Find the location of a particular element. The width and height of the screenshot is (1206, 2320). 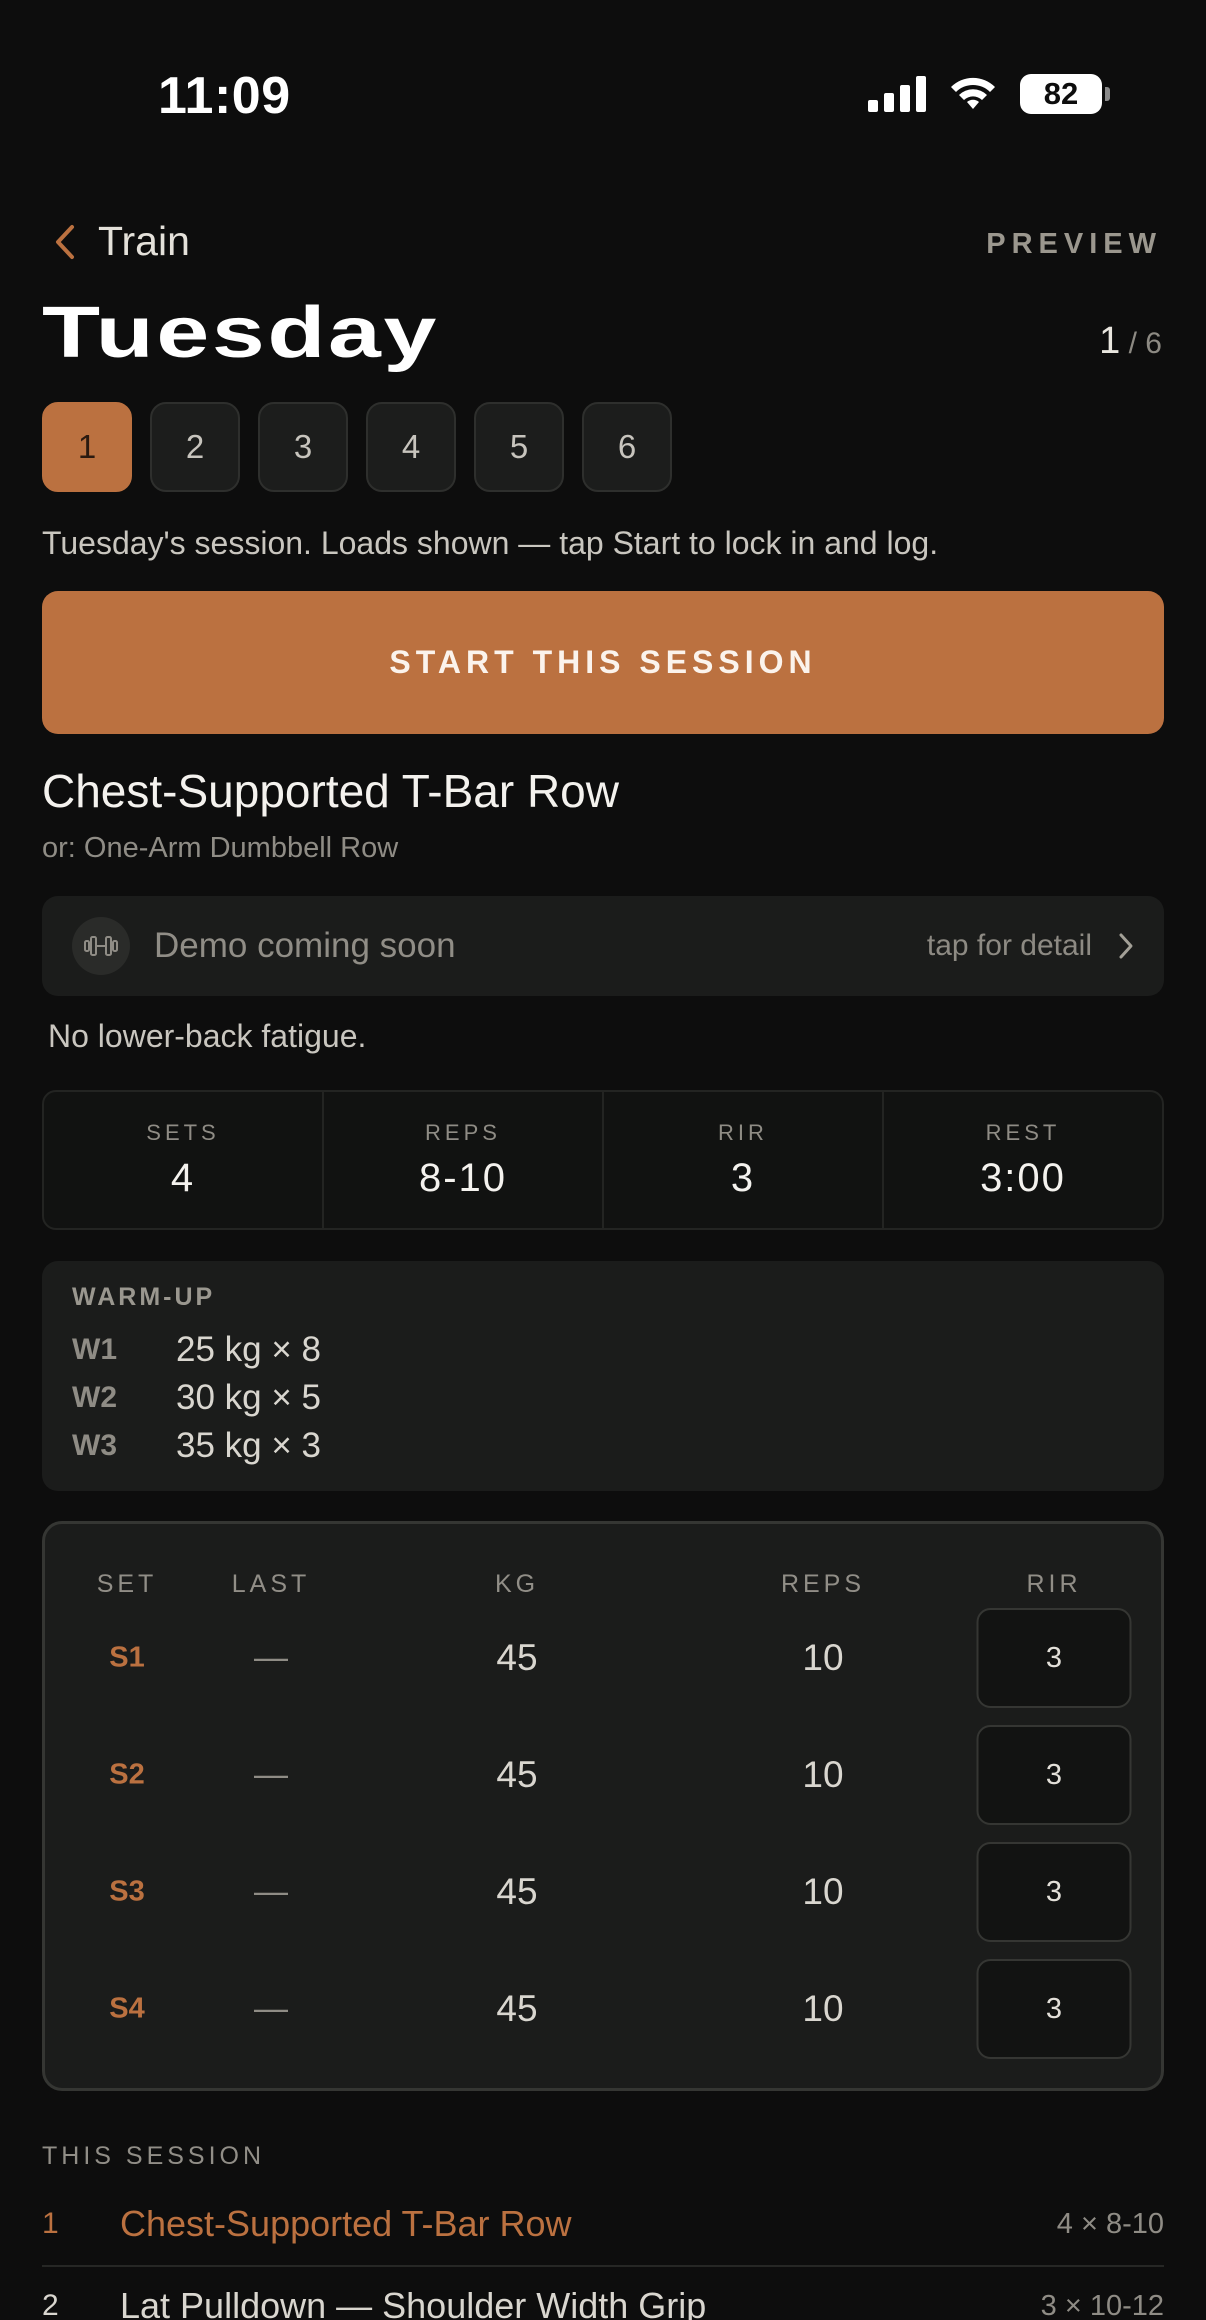

session-item-index: 1 is located at coordinates (50, 2223).